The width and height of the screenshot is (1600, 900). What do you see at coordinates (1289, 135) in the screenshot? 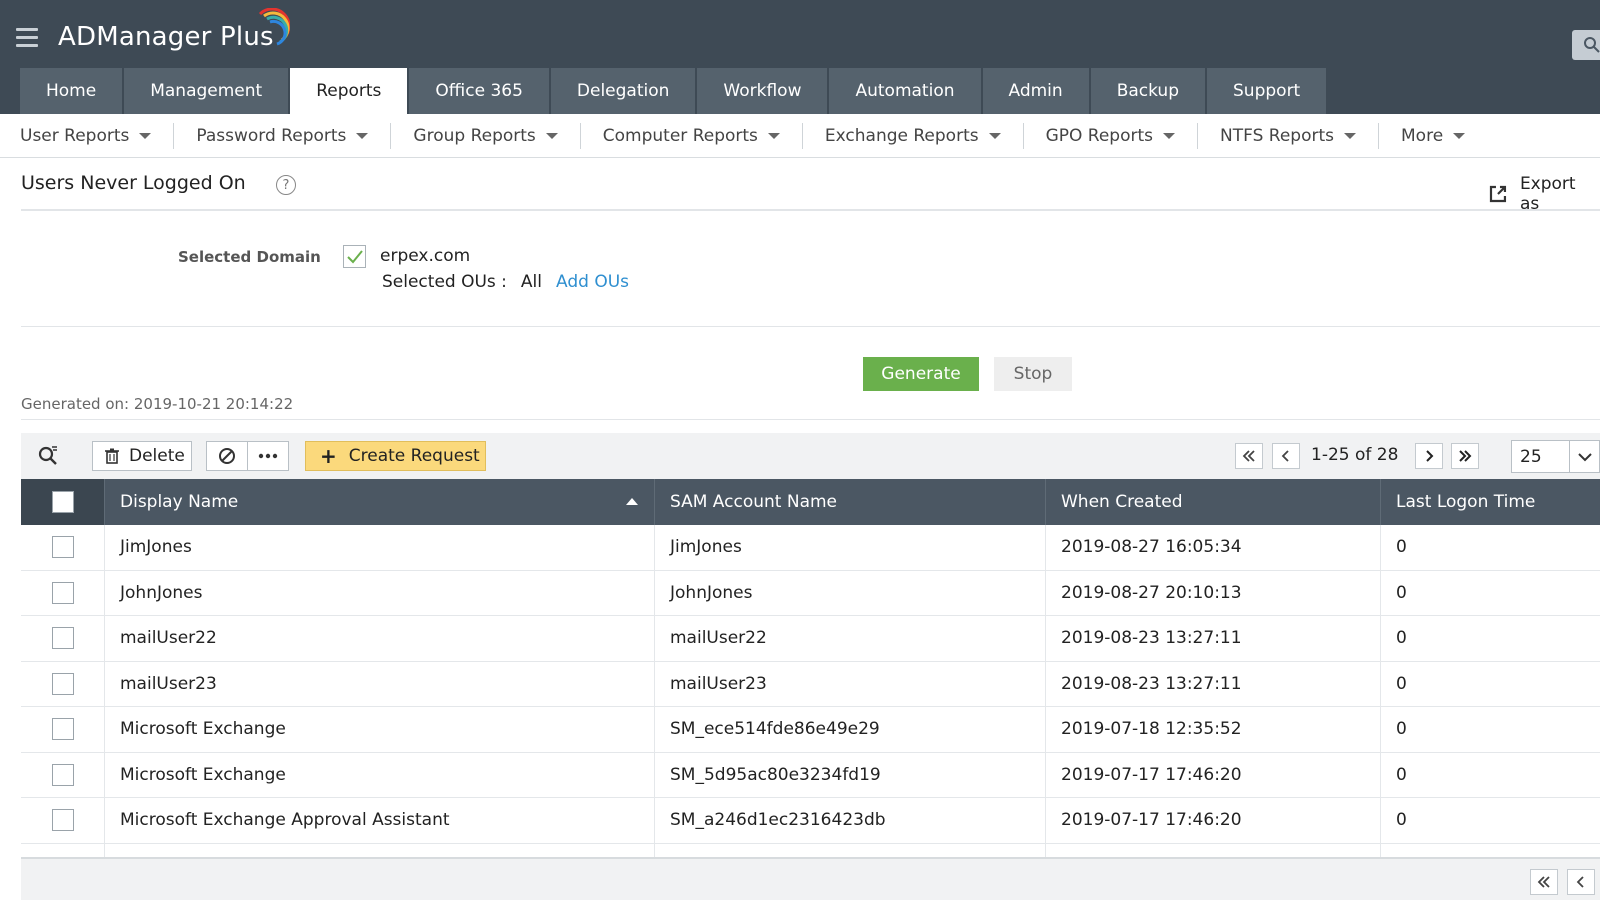
I see `subnav-ntfs-reports: NTFS Reports` at bounding box center [1289, 135].